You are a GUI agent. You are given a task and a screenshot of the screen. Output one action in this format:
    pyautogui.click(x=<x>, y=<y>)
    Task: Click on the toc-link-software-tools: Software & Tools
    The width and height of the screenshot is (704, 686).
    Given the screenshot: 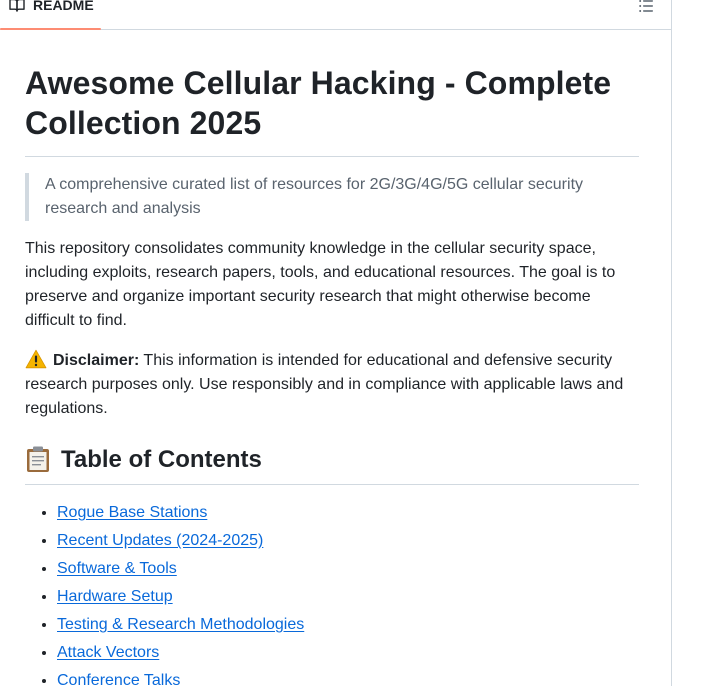 What is the action you would take?
    pyautogui.click(x=117, y=568)
    